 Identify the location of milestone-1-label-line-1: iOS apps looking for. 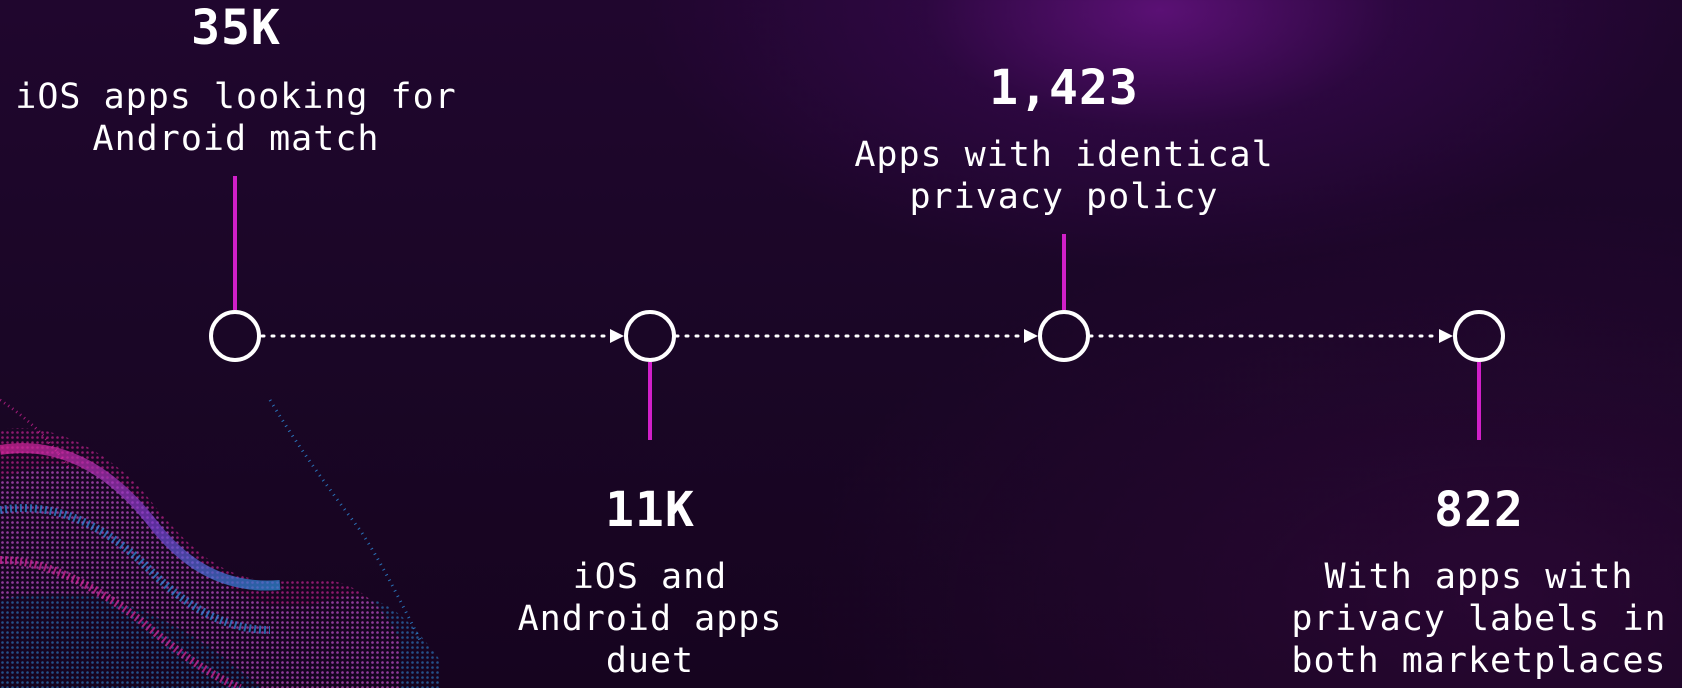
(236, 97).